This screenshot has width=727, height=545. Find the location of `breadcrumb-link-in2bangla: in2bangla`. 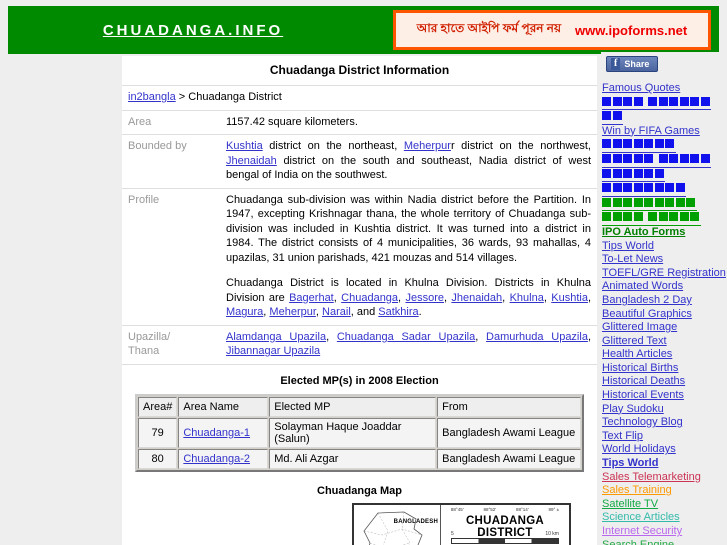

breadcrumb-link-in2bangla: in2bangla is located at coordinates (152, 97).